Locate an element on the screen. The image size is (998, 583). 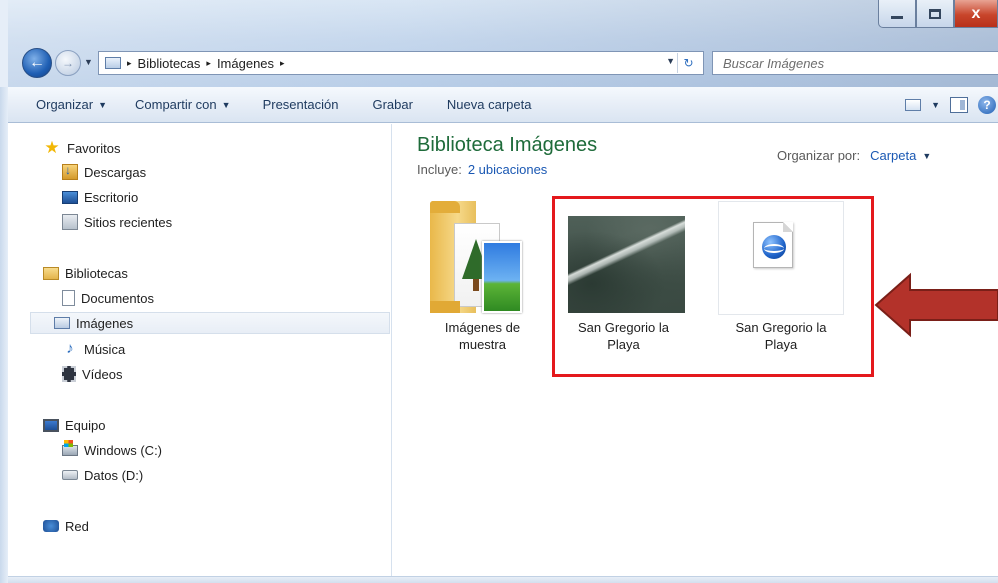
preview-pane-icon is located at coordinates (959, 105).